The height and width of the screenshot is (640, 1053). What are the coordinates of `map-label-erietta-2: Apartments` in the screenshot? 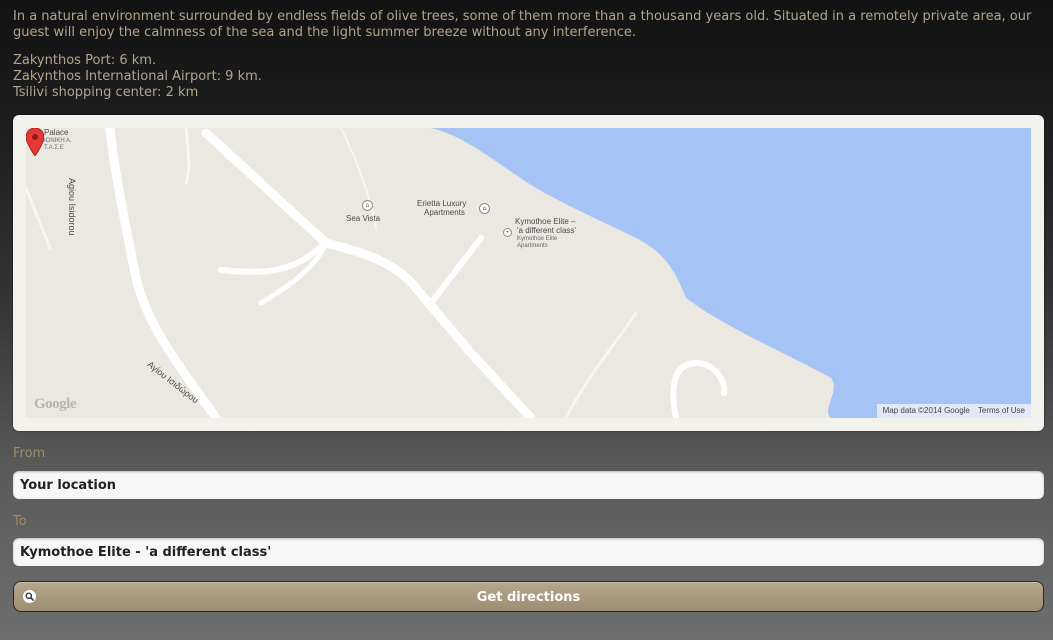 It's located at (444, 212).